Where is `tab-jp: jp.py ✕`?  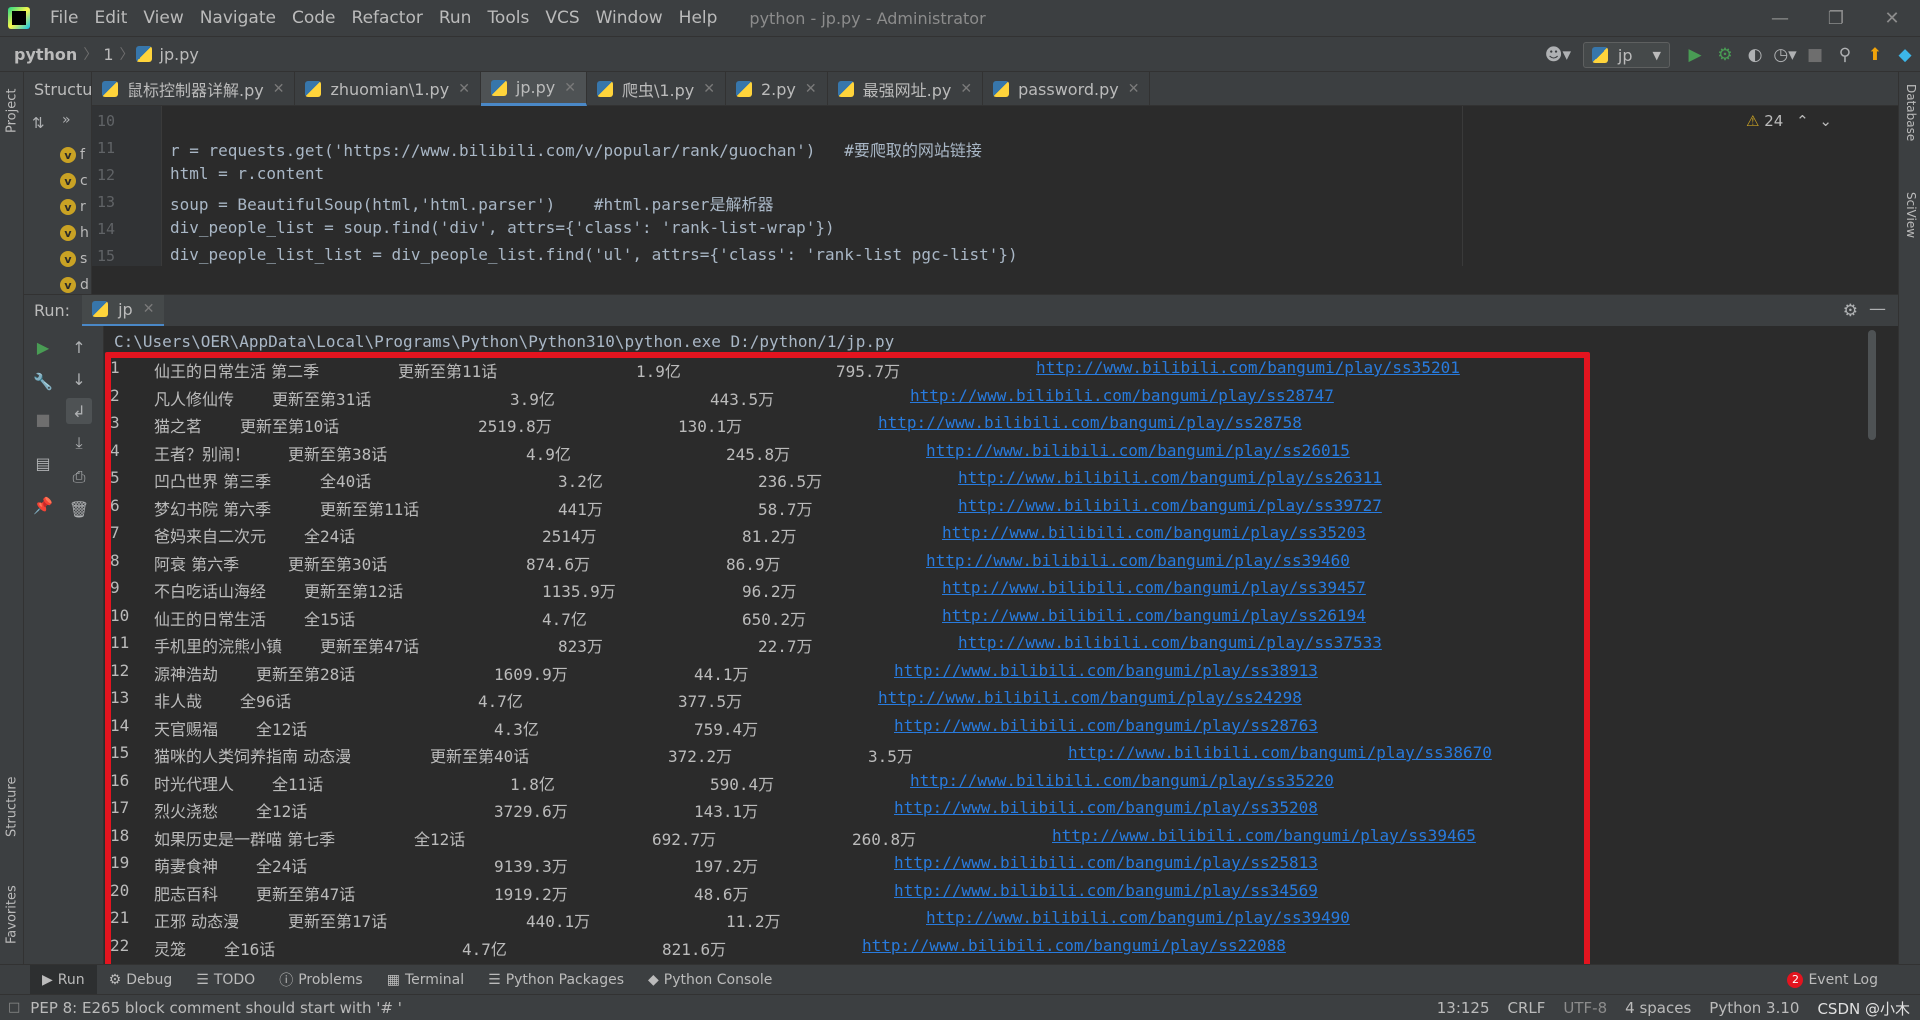
tab-jp: jp.py ✕ is located at coordinates (533, 89).